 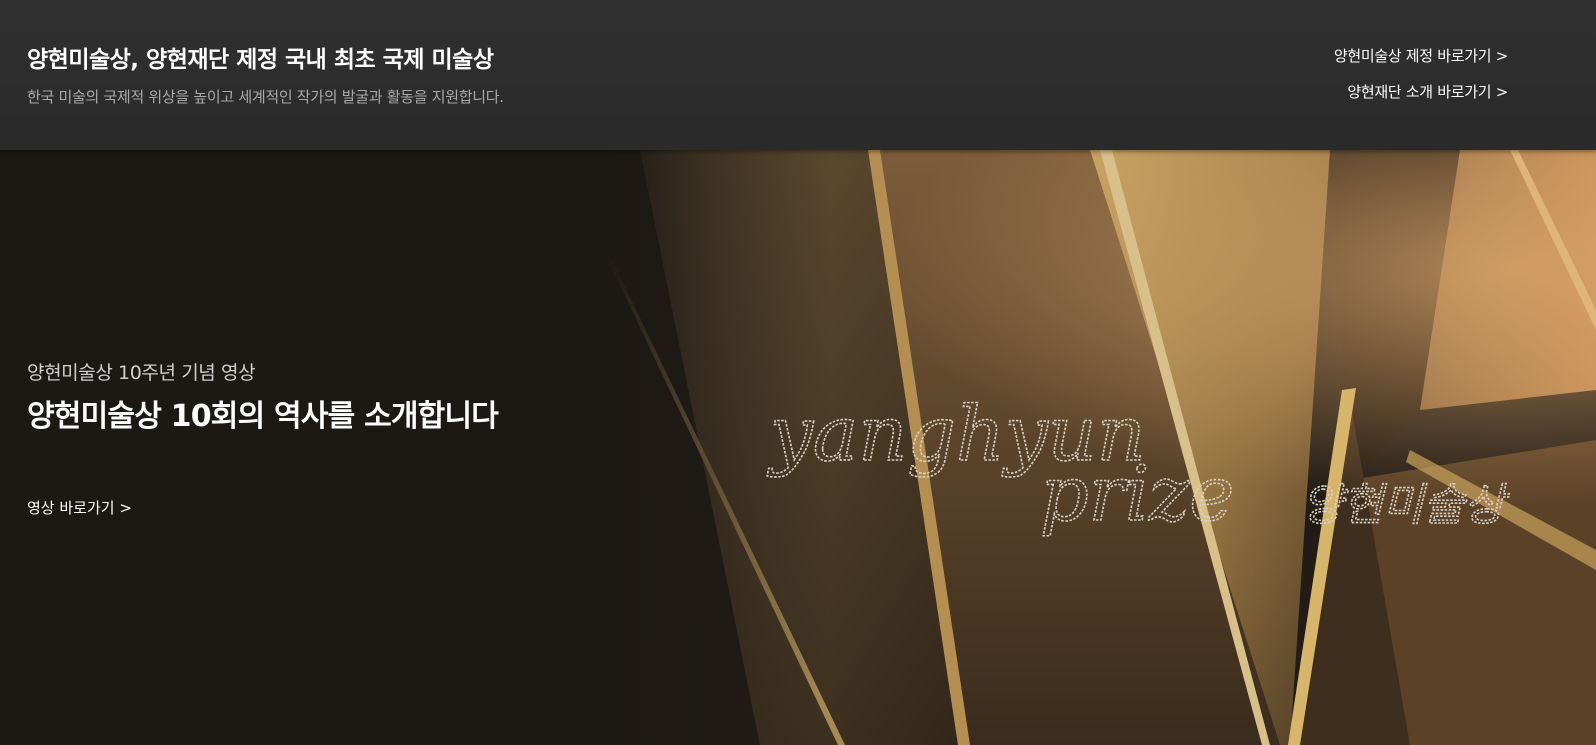 I want to click on header-links: 양현미술상 제정 바로가기 > 양현재단 소개 바로가기 >, so click(x=1421, y=82).